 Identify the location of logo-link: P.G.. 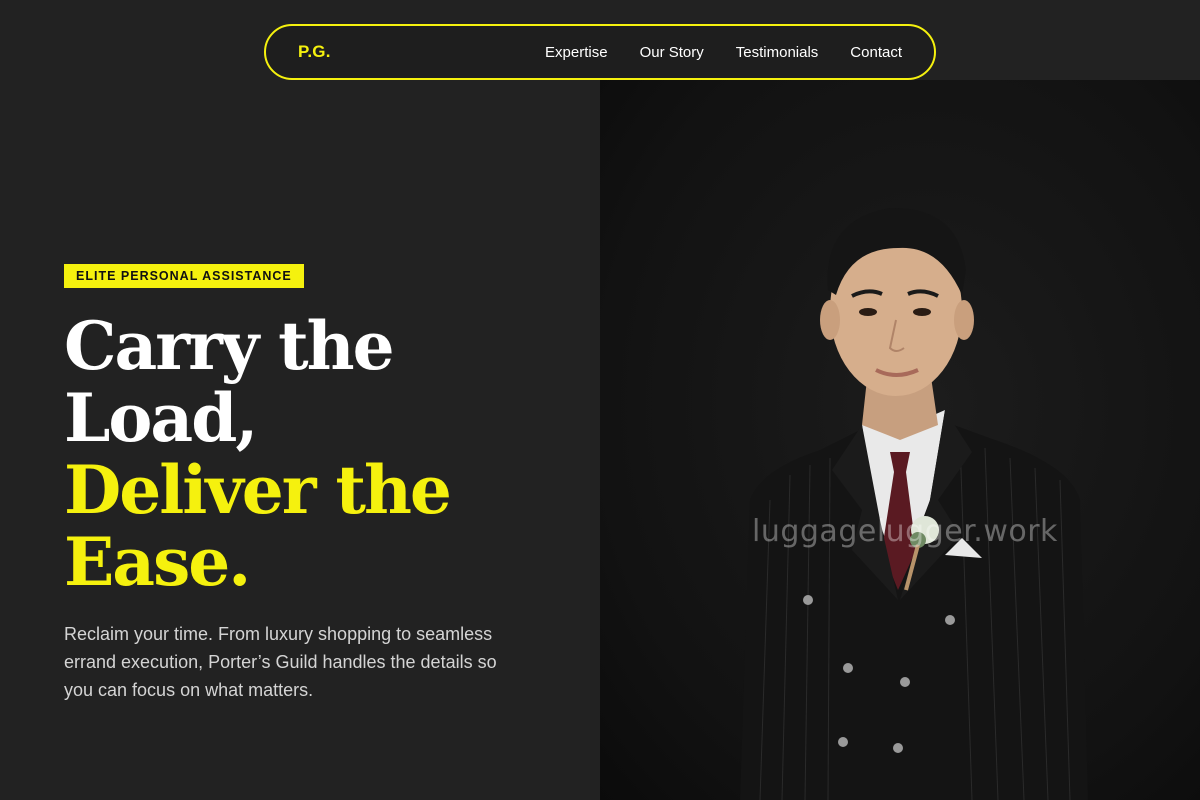
(314, 52).